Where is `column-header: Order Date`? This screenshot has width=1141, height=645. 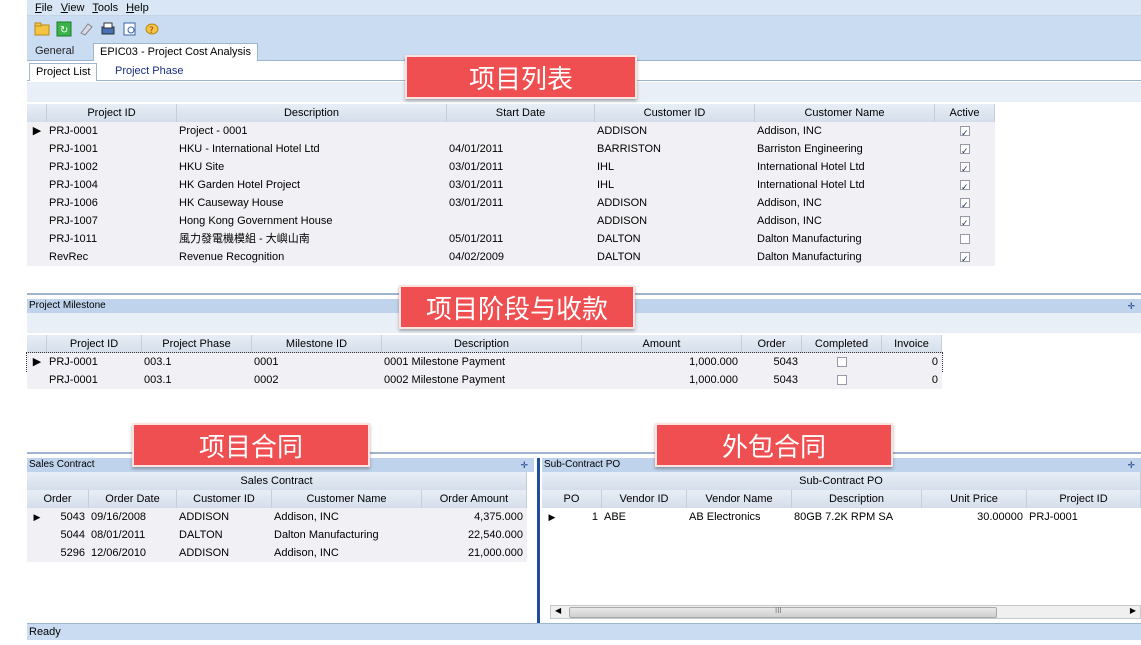 column-header: Order Date is located at coordinates (133, 499).